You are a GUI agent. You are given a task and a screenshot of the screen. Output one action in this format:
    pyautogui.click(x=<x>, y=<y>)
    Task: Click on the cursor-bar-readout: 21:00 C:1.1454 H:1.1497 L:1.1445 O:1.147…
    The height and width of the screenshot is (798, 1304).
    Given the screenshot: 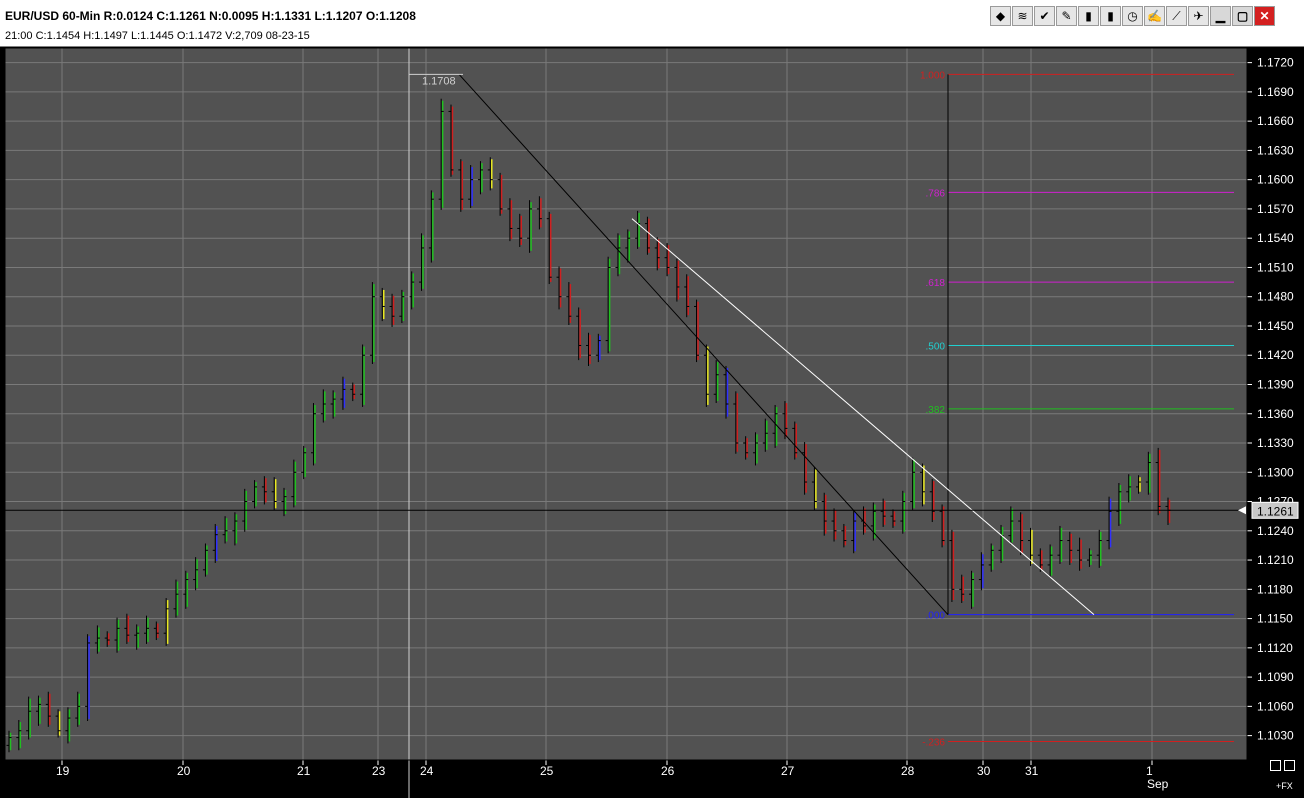 What is the action you would take?
    pyautogui.click(x=157, y=36)
    